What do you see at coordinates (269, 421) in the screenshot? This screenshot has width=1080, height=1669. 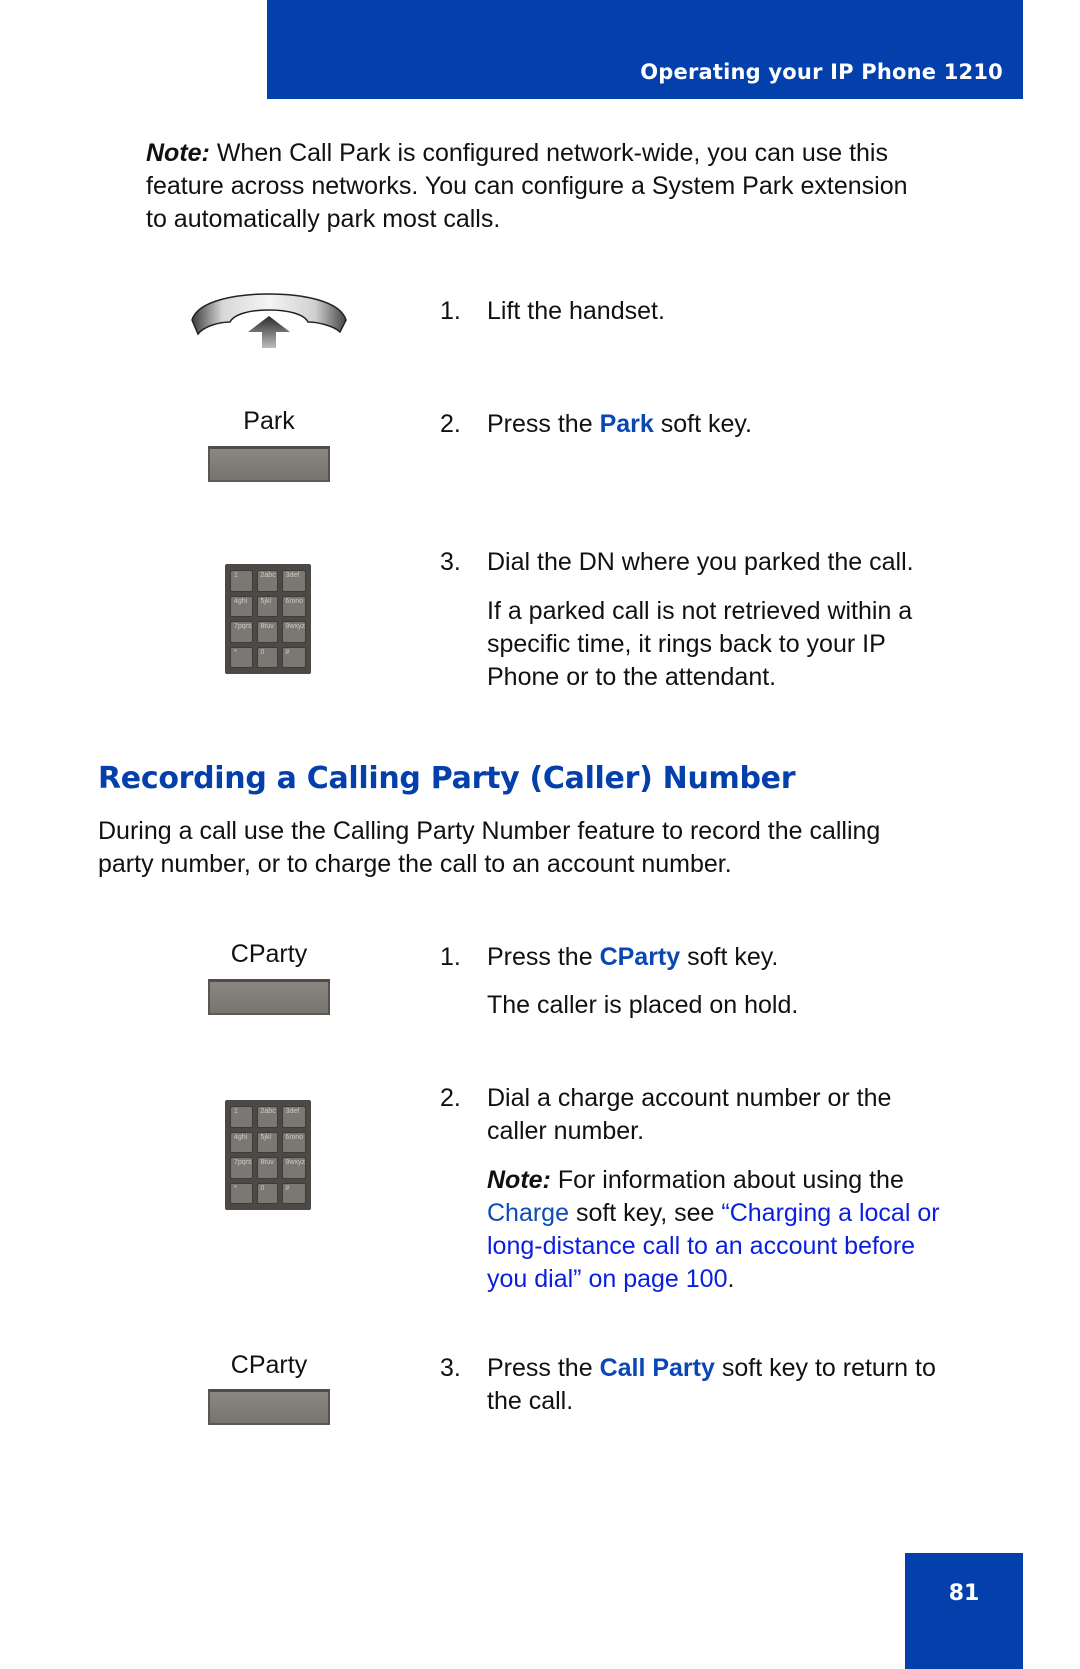 I see `park-softkey-label: Park` at bounding box center [269, 421].